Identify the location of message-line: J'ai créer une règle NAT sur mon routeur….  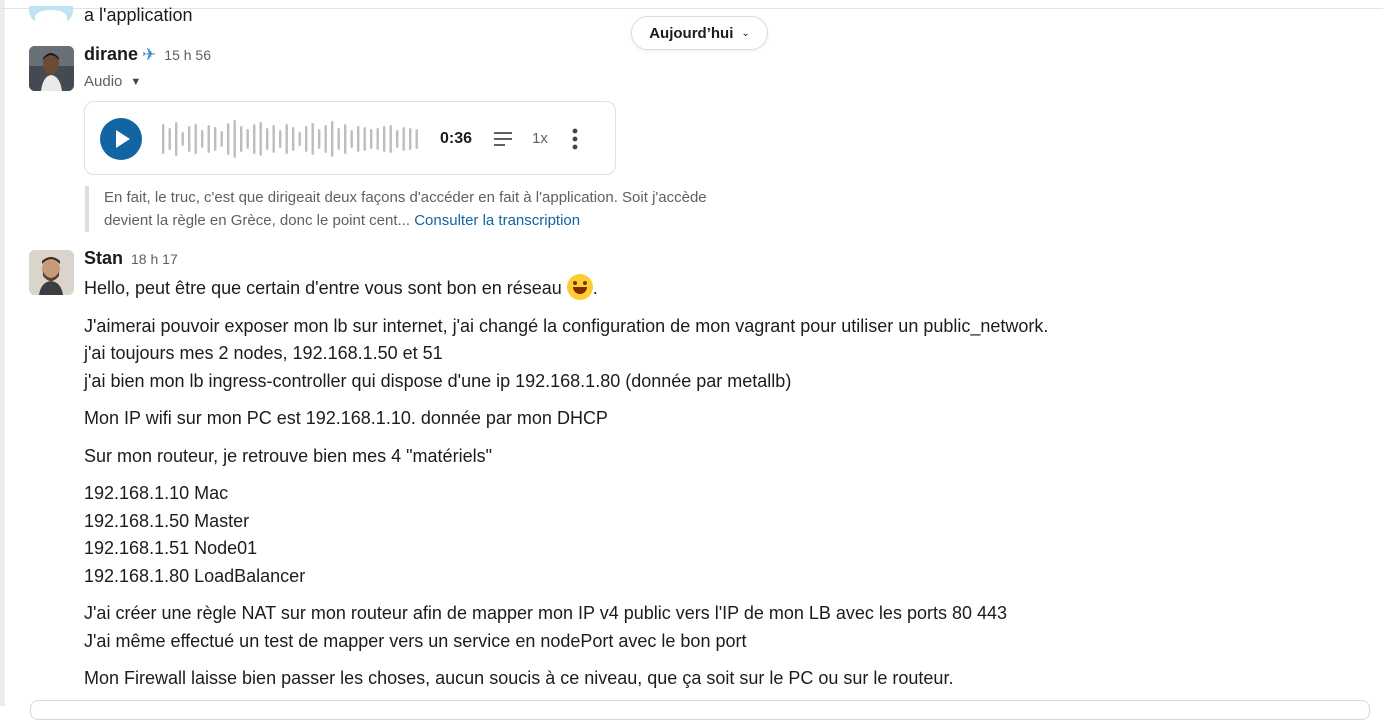
(546, 613).